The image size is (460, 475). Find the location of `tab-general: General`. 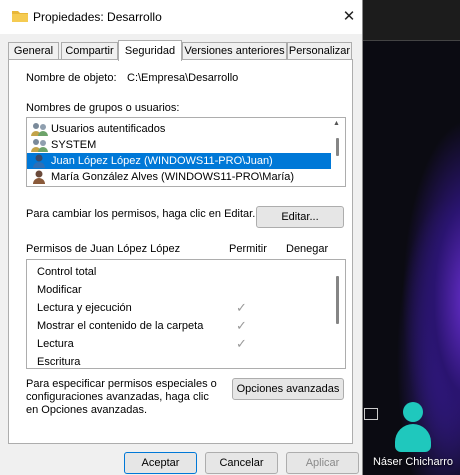

tab-general: General is located at coordinates (33, 51).